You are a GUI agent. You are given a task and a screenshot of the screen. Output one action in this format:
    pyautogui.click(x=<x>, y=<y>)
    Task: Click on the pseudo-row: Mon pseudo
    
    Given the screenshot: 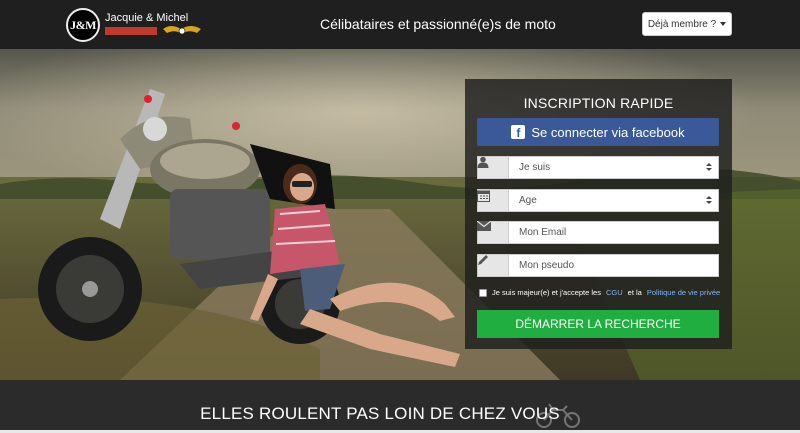 What is the action you would take?
    pyautogui.click(x=598, y=265)
    